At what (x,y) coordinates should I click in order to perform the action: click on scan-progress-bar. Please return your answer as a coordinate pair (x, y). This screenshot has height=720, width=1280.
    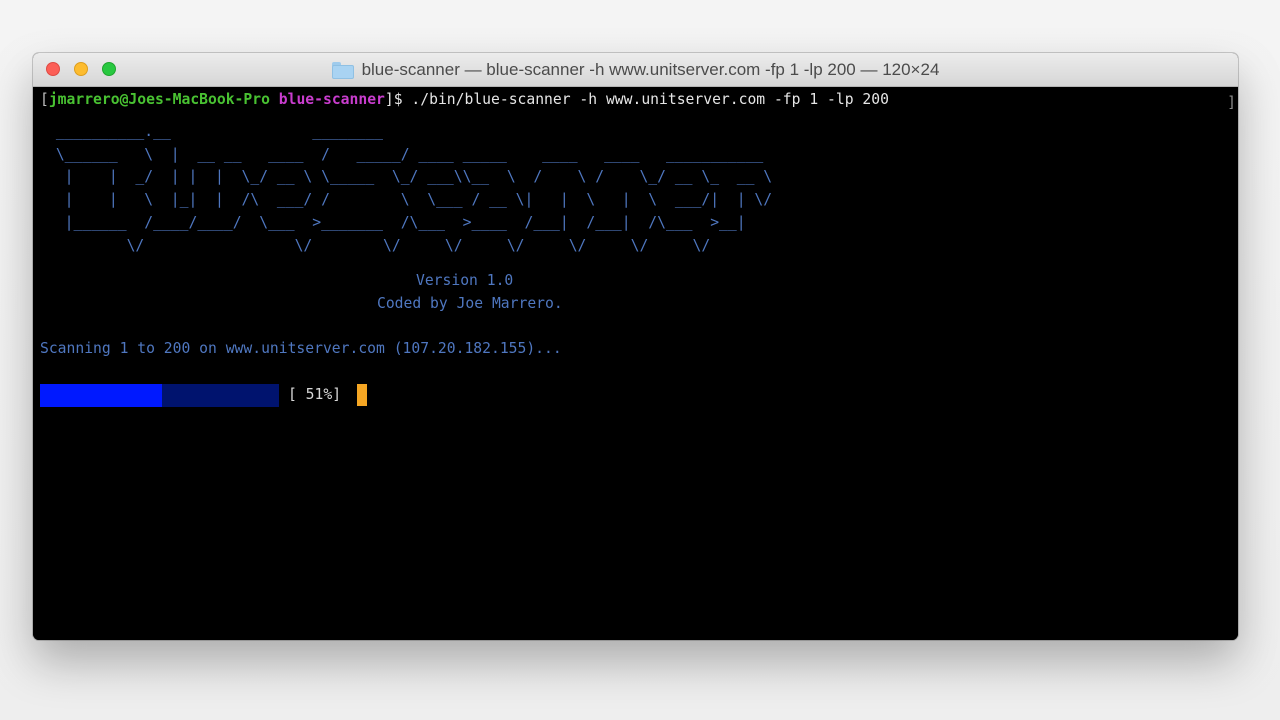
    Looking at the image, I should click on (159, 395).